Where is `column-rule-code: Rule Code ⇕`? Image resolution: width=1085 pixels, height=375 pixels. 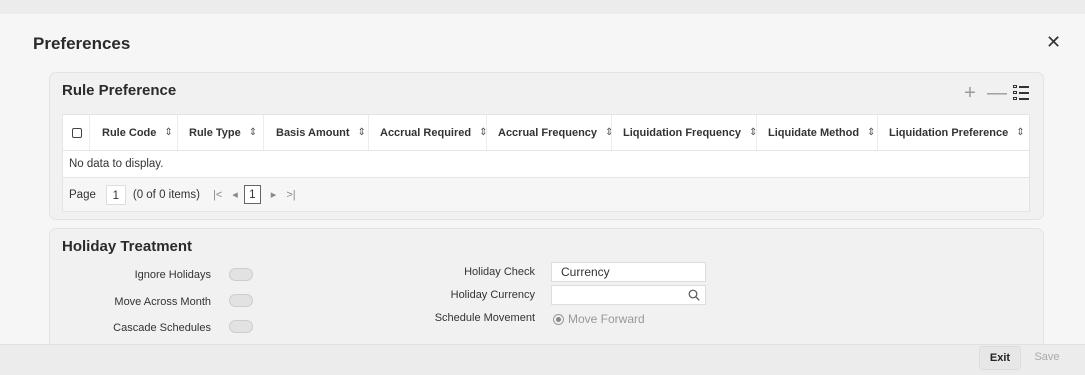 column-rule-code: Rule Code ⇕ is located at coordinates (133, 132).